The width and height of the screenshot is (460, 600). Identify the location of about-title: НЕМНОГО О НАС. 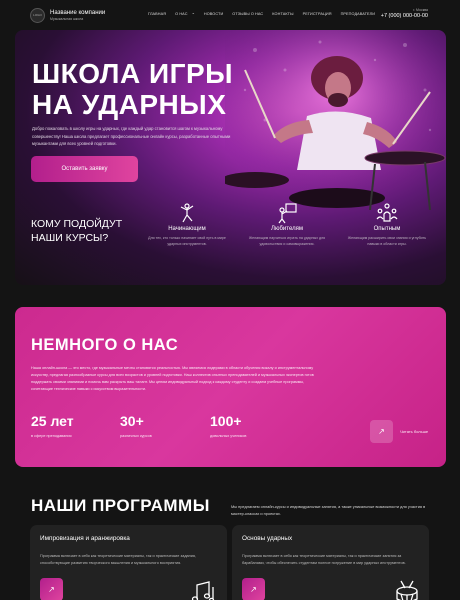
(105, 345).